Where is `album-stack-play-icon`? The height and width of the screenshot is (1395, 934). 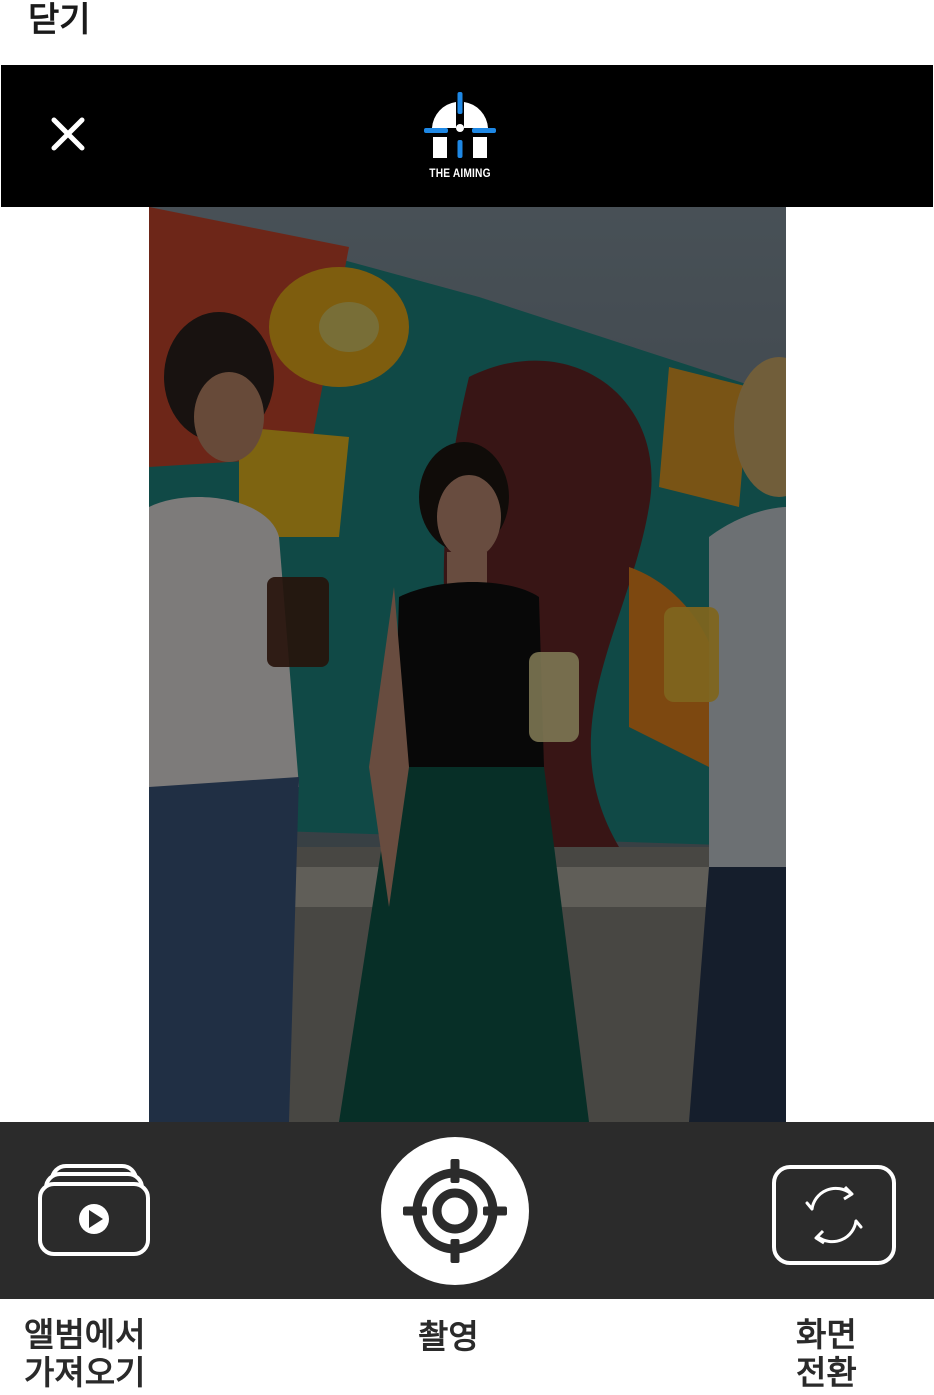
album-stack-play-icon is located at coordinates (94, 1210).